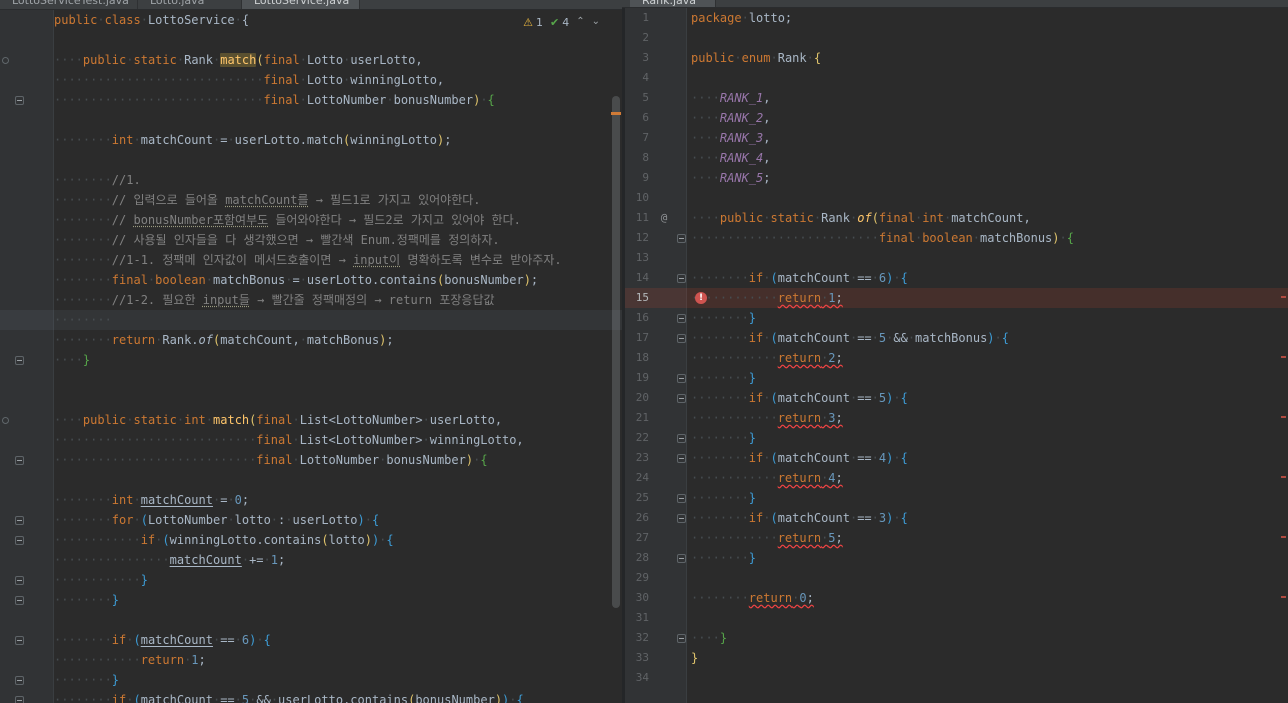 The width and height of the screenshot is (1288, 703). Describe the element at coordinates (956, 438) in the screenshot. I see `code-line: 22 ········}` at that location.